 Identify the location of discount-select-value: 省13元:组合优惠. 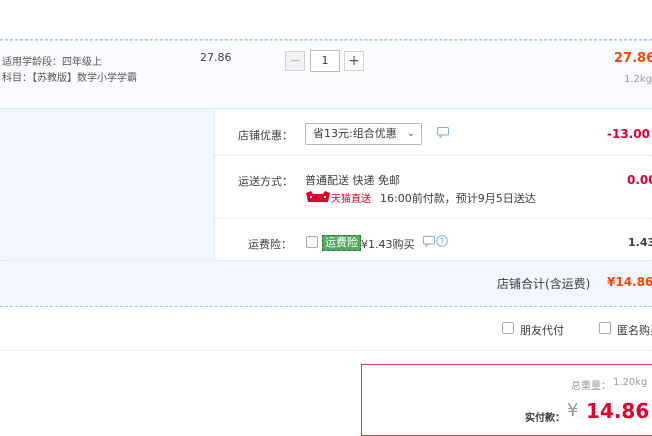
(355, 133).